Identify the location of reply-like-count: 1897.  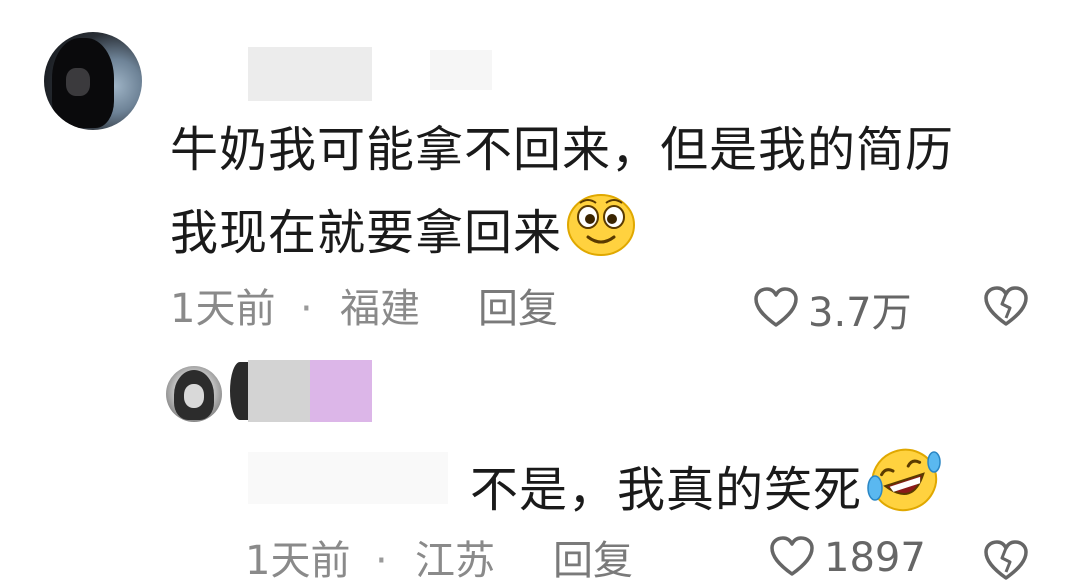
(875, 558).